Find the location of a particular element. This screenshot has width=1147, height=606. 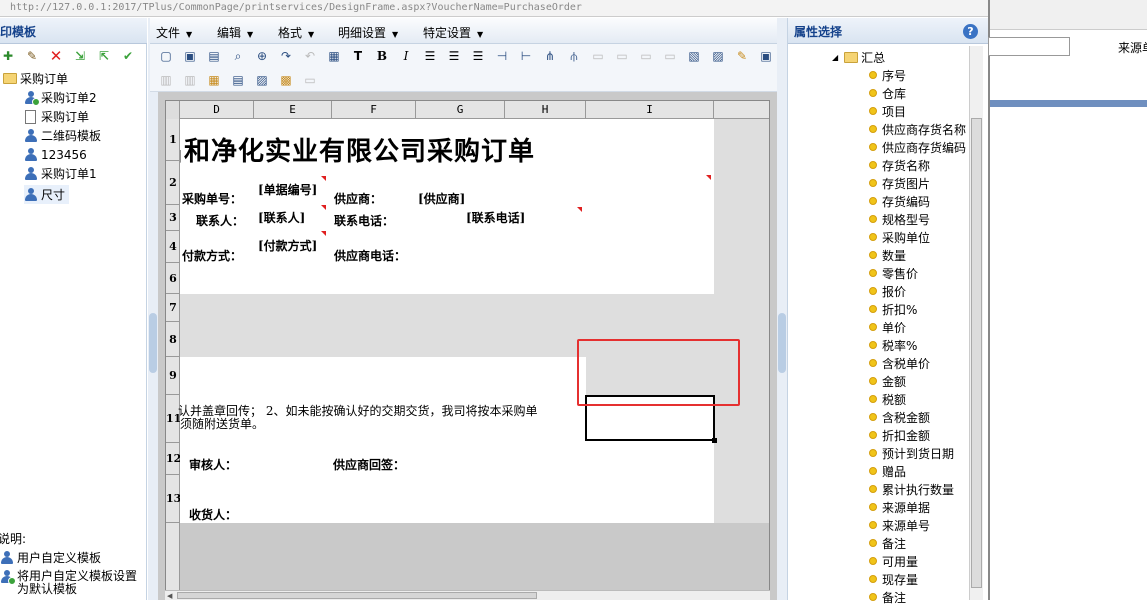

column-header: E is located at coordinates (293, 110).